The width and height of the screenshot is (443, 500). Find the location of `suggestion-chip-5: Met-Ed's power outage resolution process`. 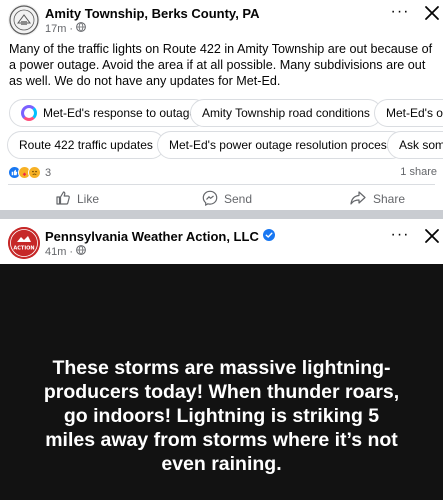

suggestion-chip-5: Met-Ed's power outage resolution process is located at coordinates (281, 145).